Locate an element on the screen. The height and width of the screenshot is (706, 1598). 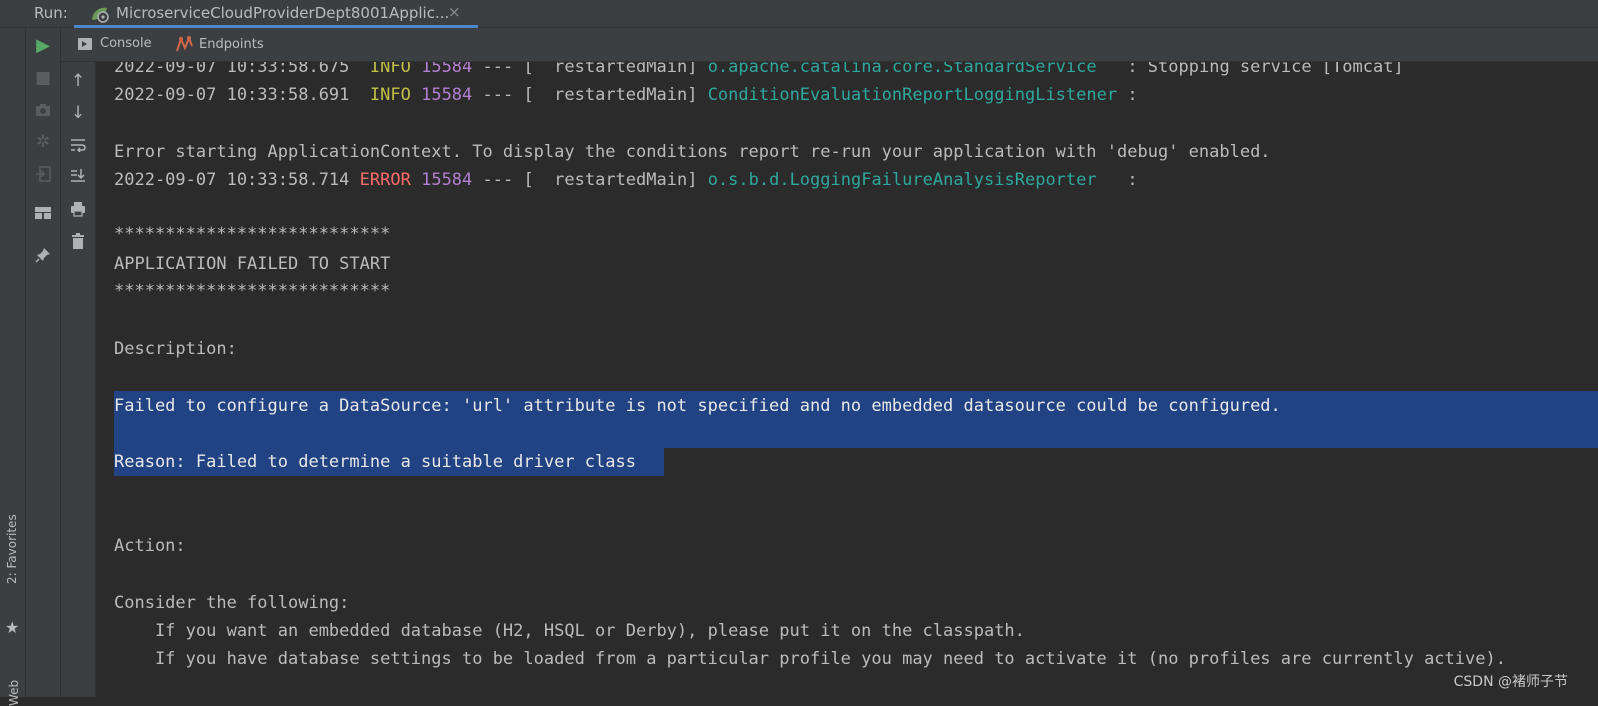
scroll-to-end-icon is located at coordinates (78, 176).